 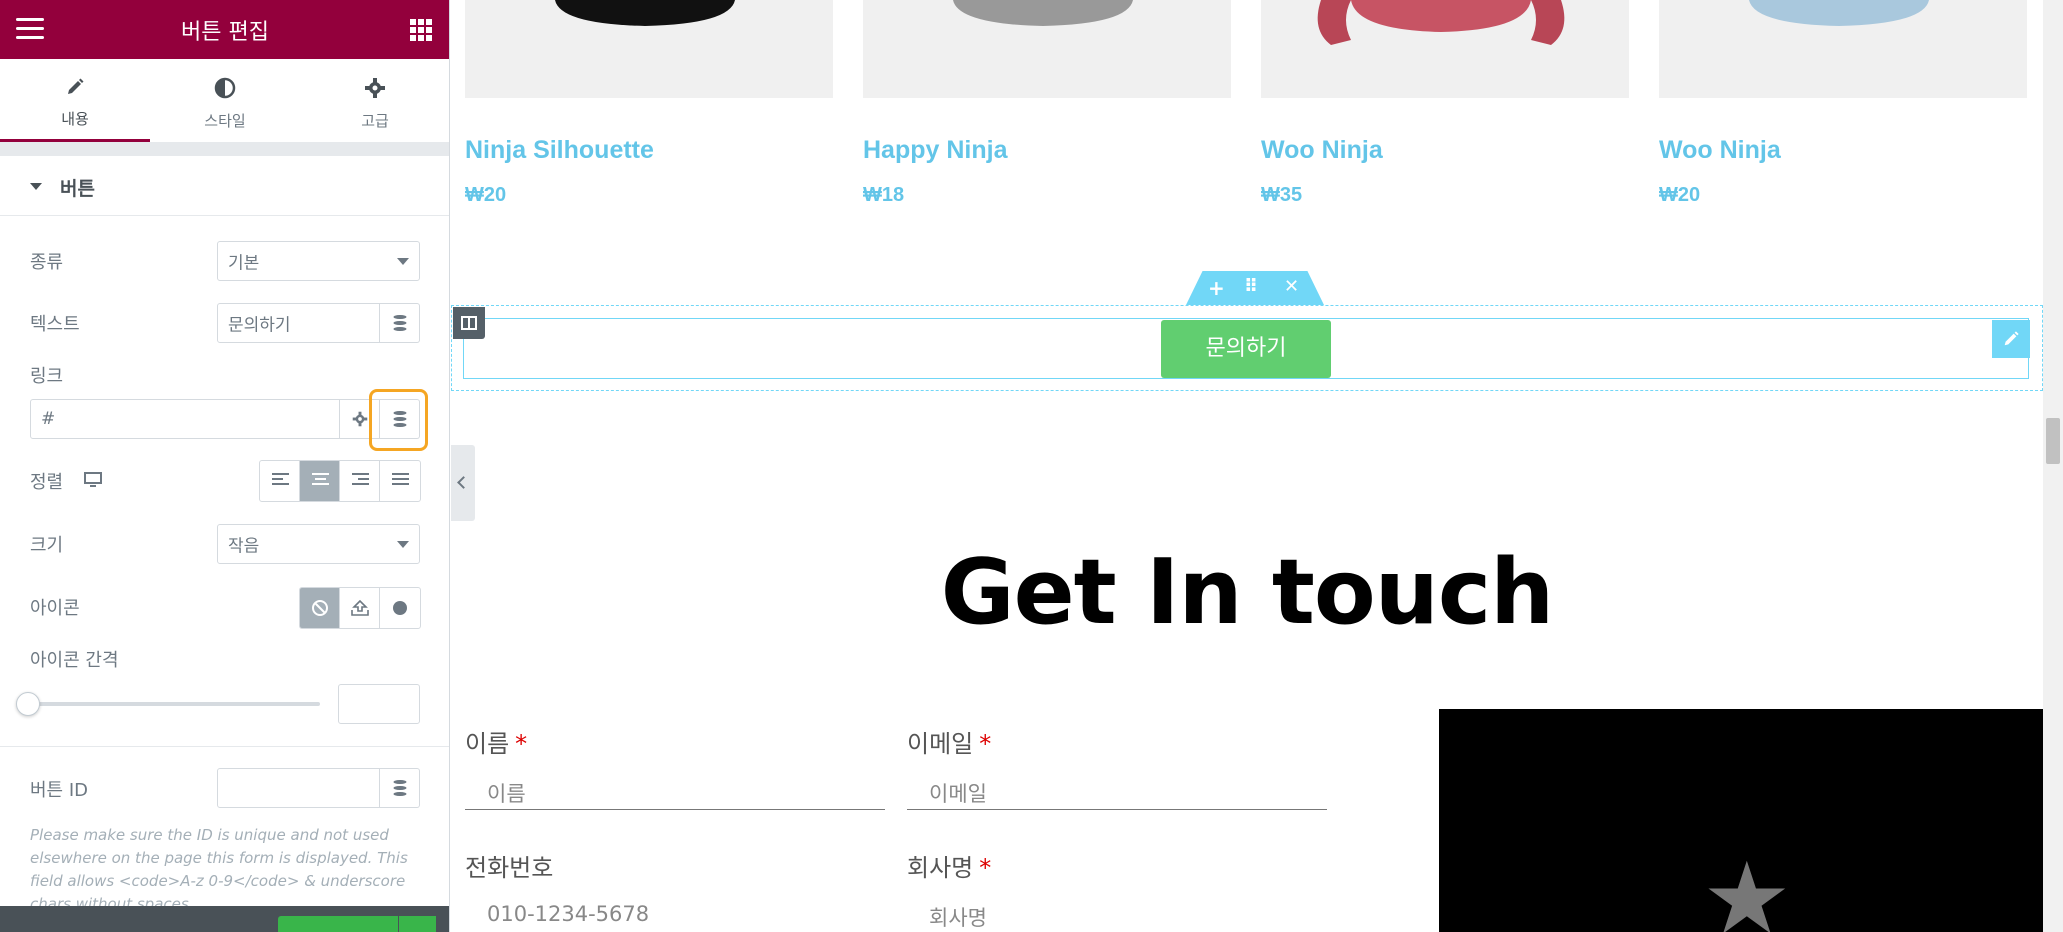 I want to click on alignment-label: 정렬, so click(x=47, y=482).